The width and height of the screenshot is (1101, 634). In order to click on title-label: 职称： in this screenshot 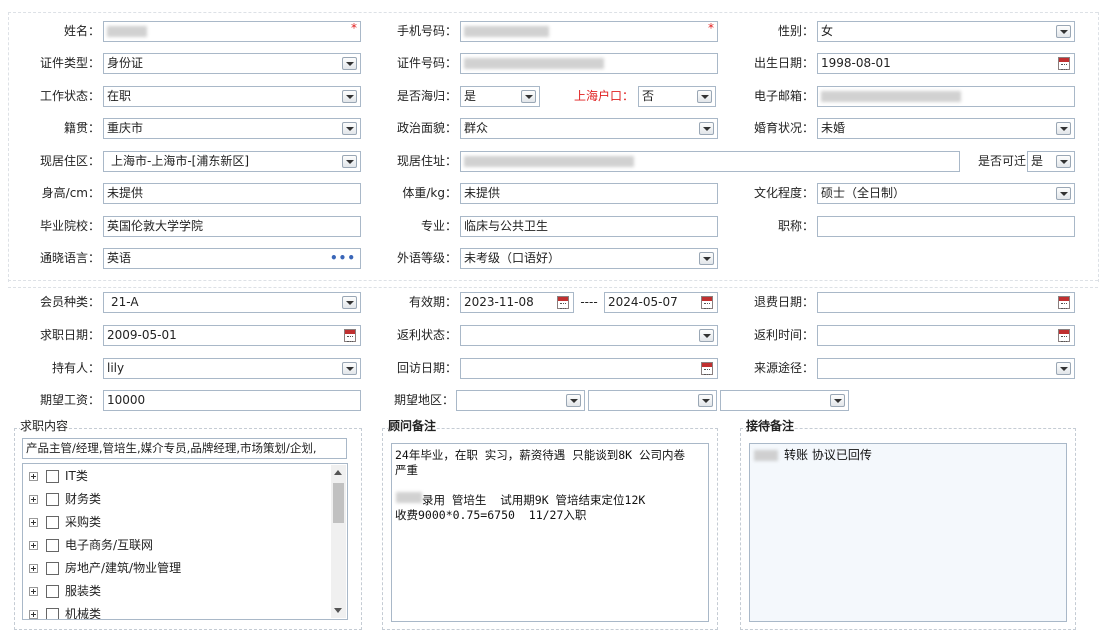, I will do `click(795, 226)`.